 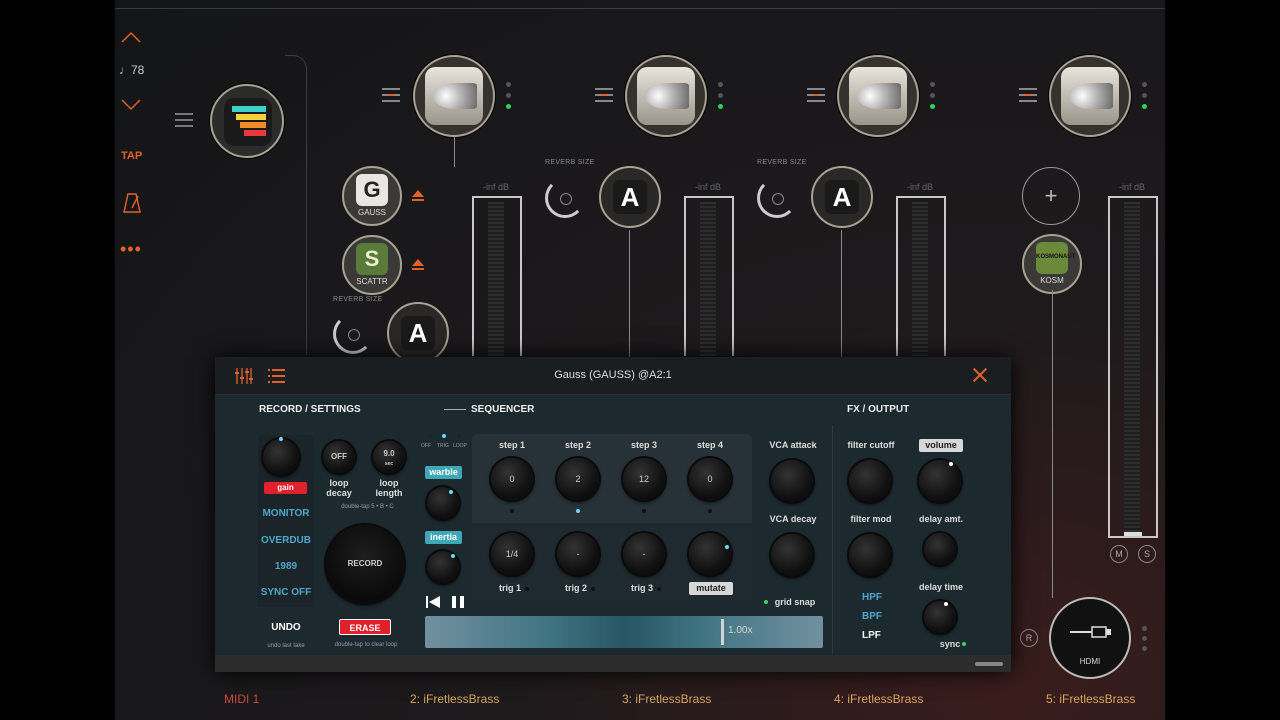 What do you see at coordinates (286, 513) in the screenshot?
I see `monitor-mode: MONITOR` at bounding box center [286, 513].